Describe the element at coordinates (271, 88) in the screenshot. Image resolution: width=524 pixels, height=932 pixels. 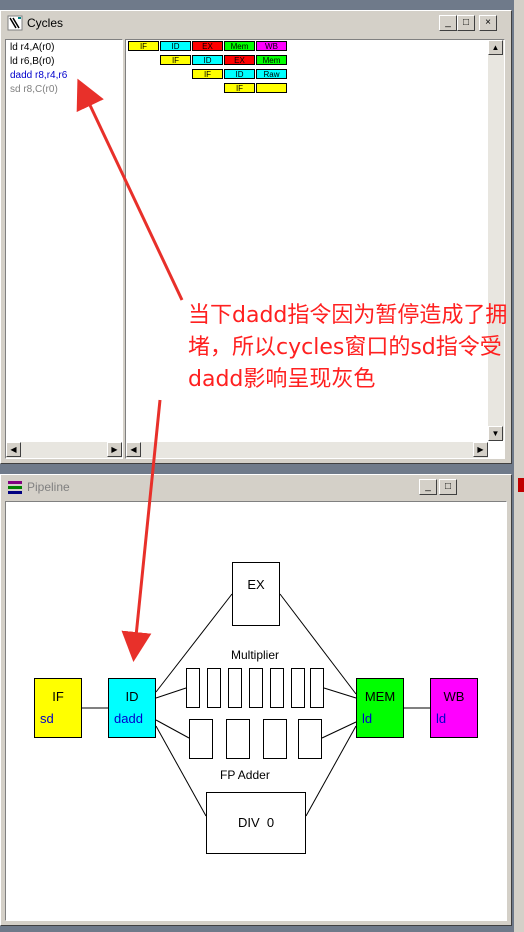
I see `stage-cell` at that location.